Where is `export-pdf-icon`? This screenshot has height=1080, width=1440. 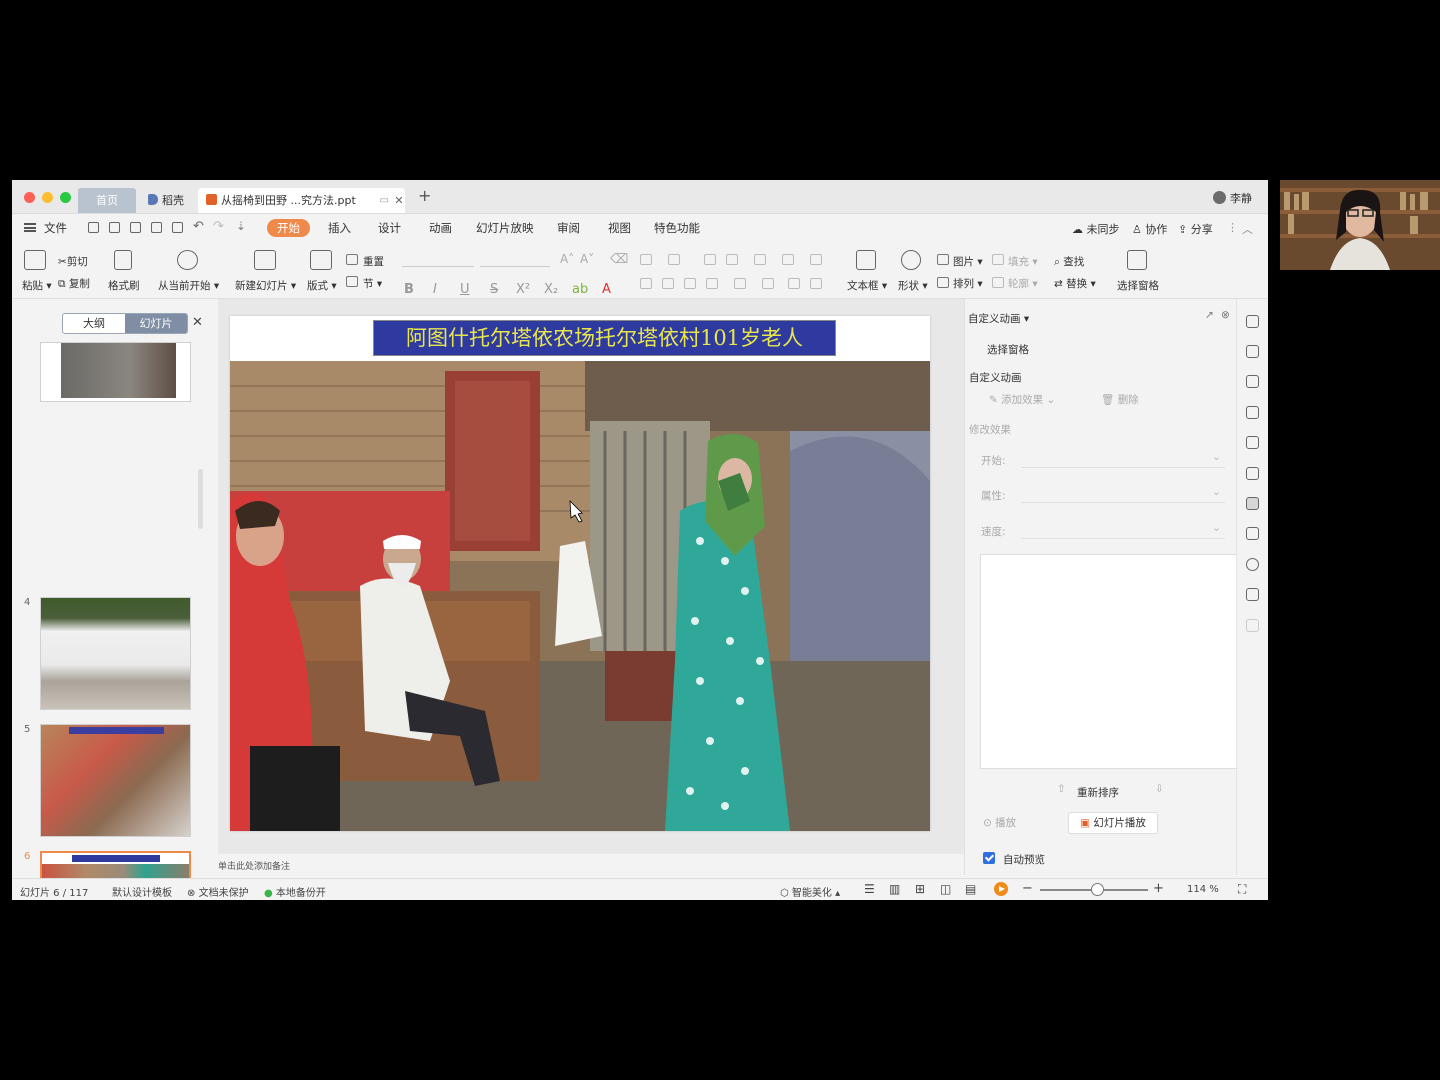 export-pdf-icon is located at coordinates (135, 227).